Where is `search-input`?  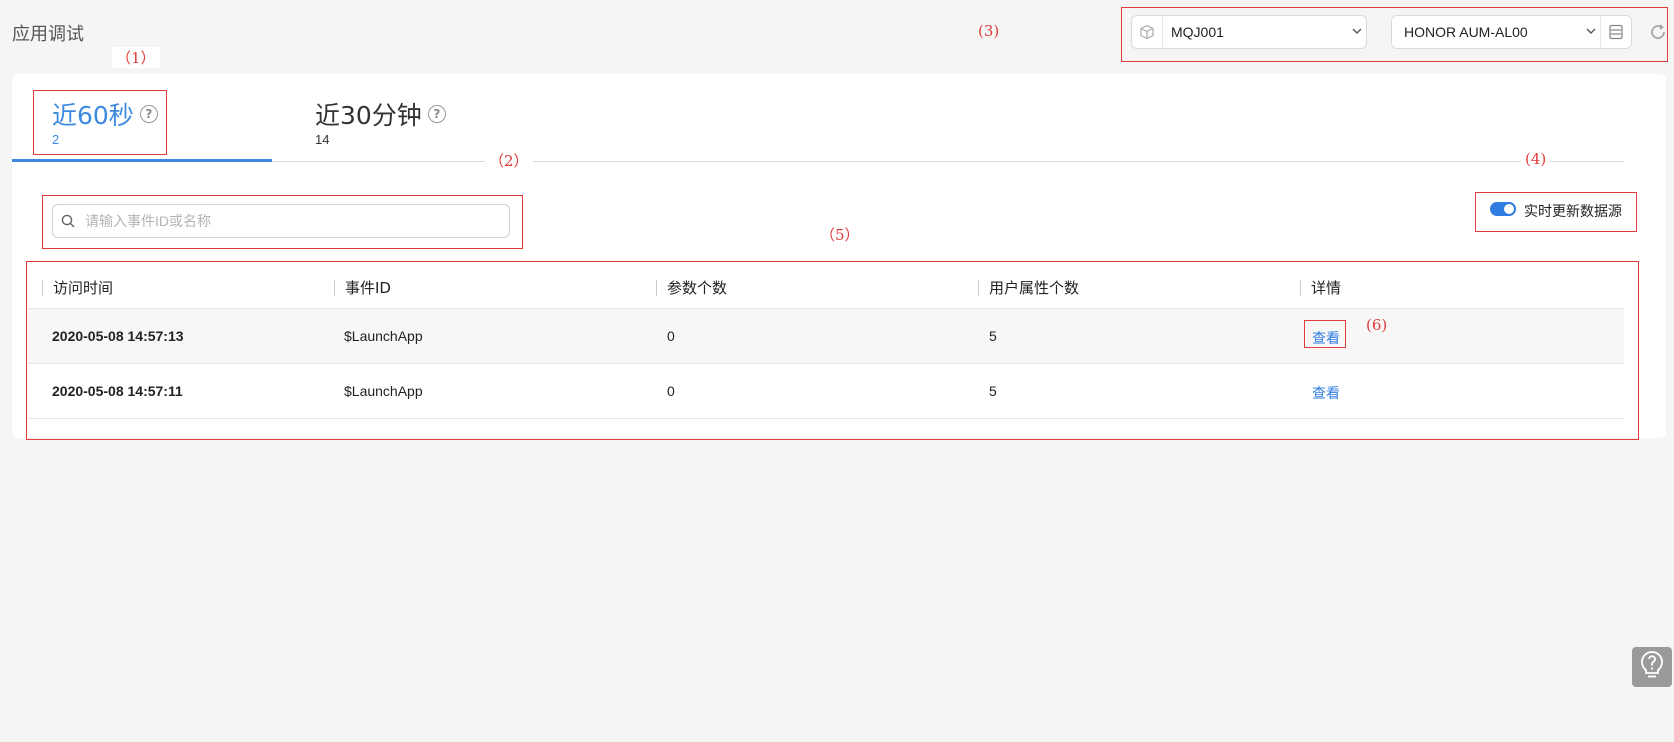
search-input is located at coordinates (296, 221).